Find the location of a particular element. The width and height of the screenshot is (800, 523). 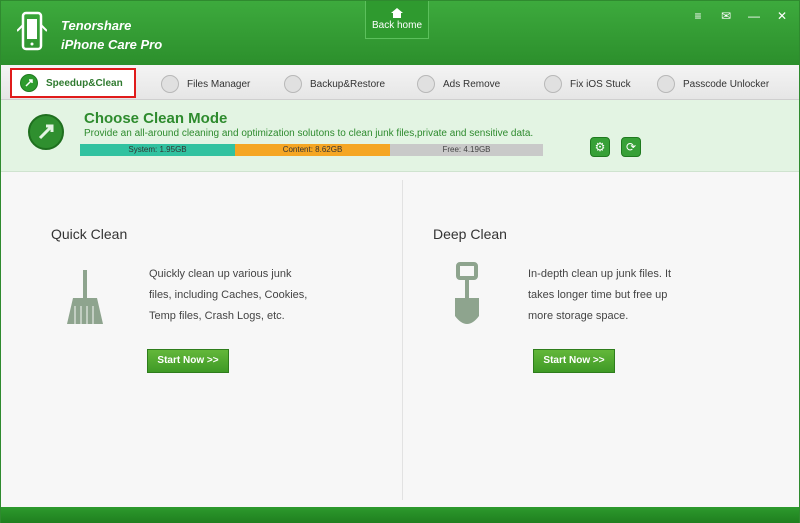

deep-clean-title: Deep Clean is located at coordinates (470, 234).